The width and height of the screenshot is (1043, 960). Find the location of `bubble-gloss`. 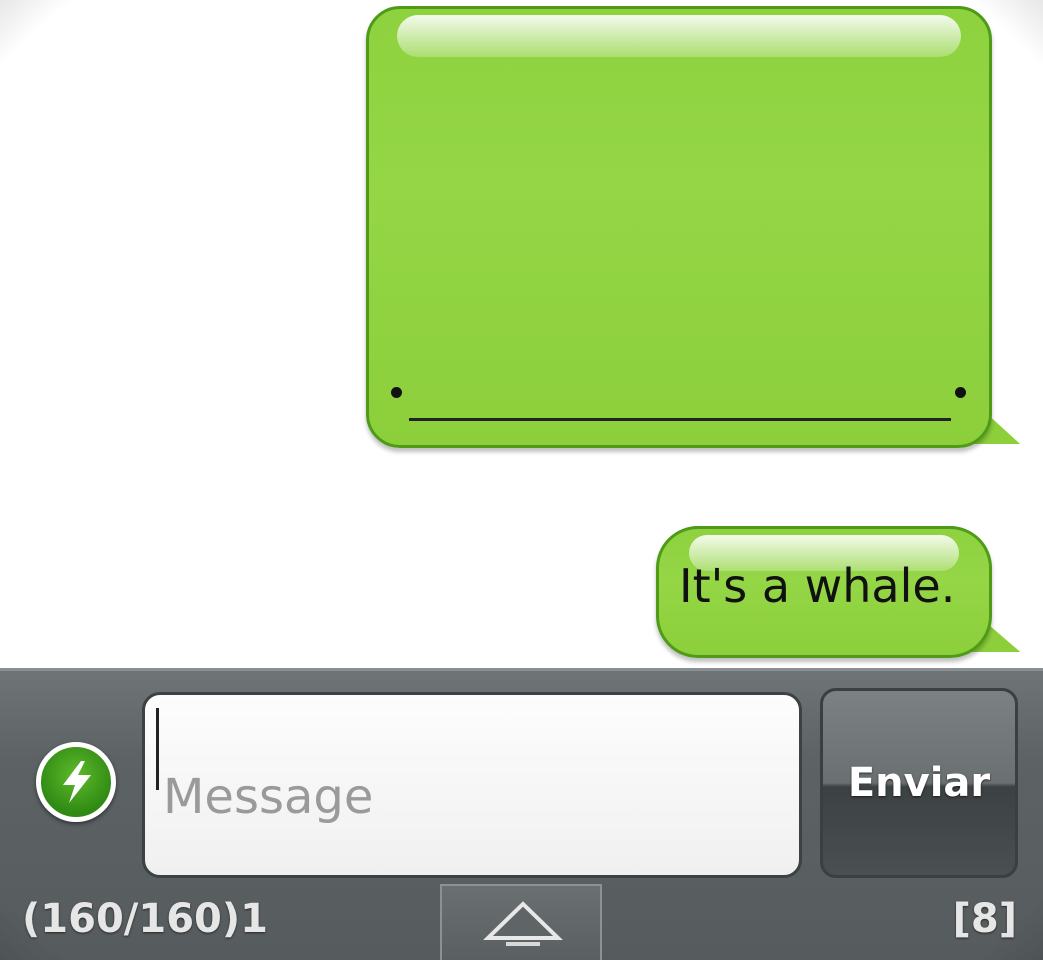

bubble-gloss is located at coordinates (679, 36).